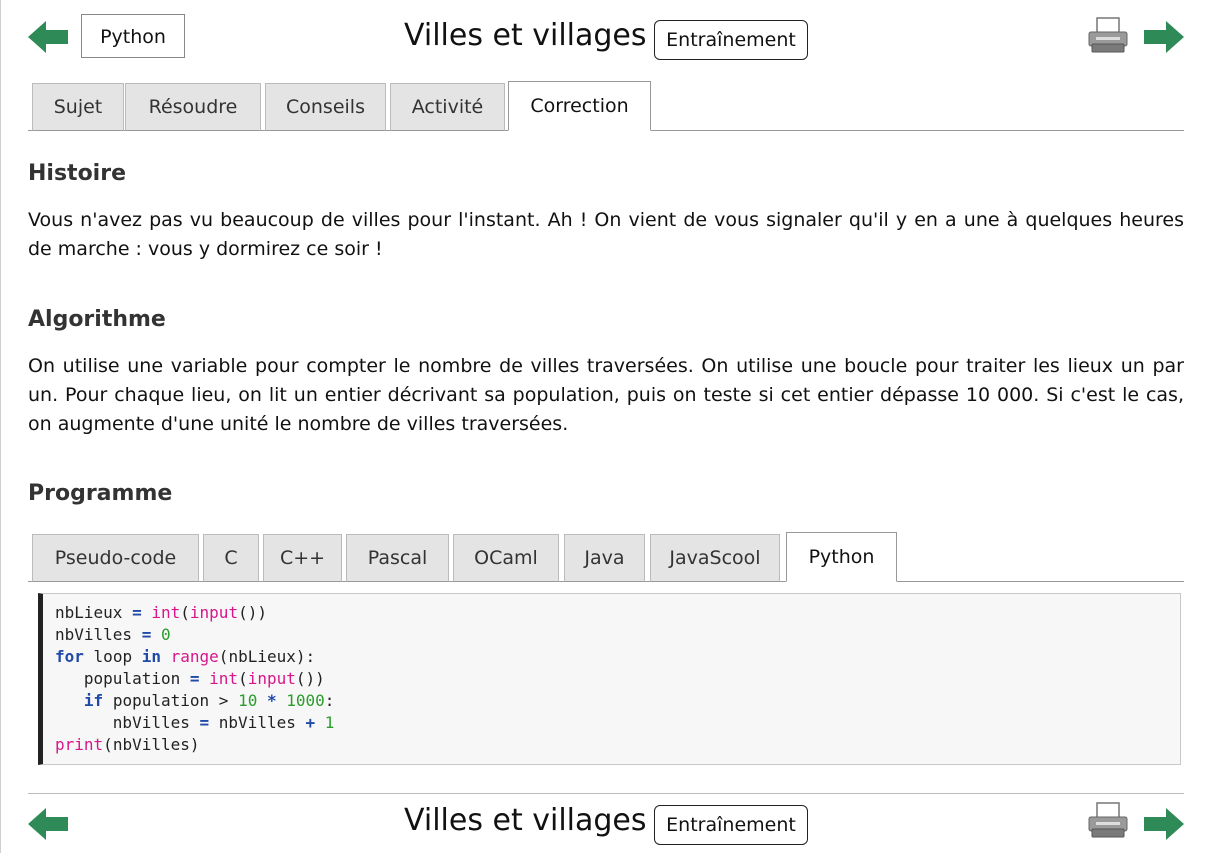  I want to click on section-heading-histoire: Histoire, so click(77, 173).